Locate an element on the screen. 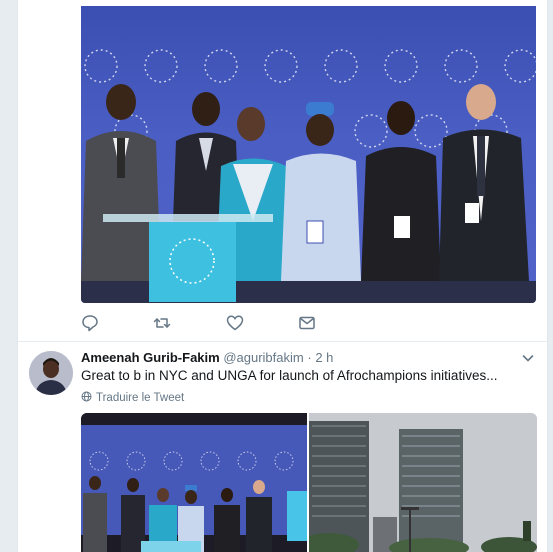 The height and width of the screenshot is (552, 553). translate-label: Traduire le Tweet is located at coordinates (140, 398).